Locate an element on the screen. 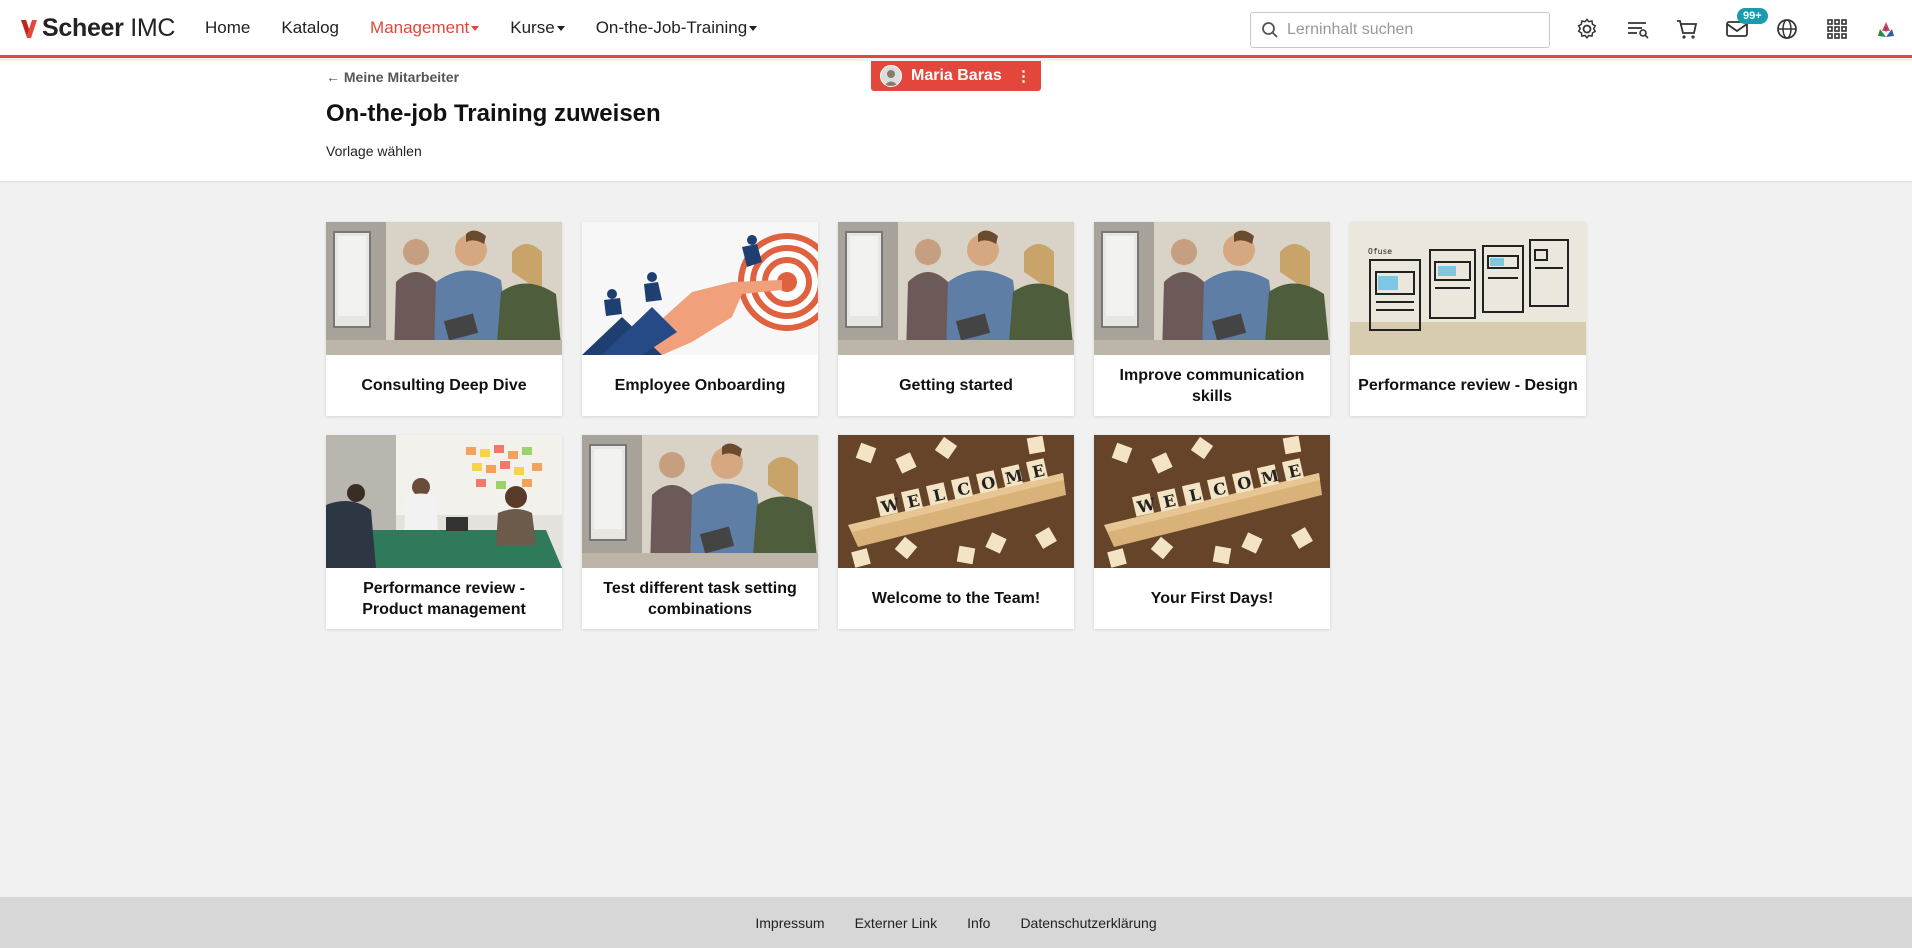 Image resolution: width=1912 pixels, height=948 pixels. user-name: Maria Baras is located at coordinates (956, 75).